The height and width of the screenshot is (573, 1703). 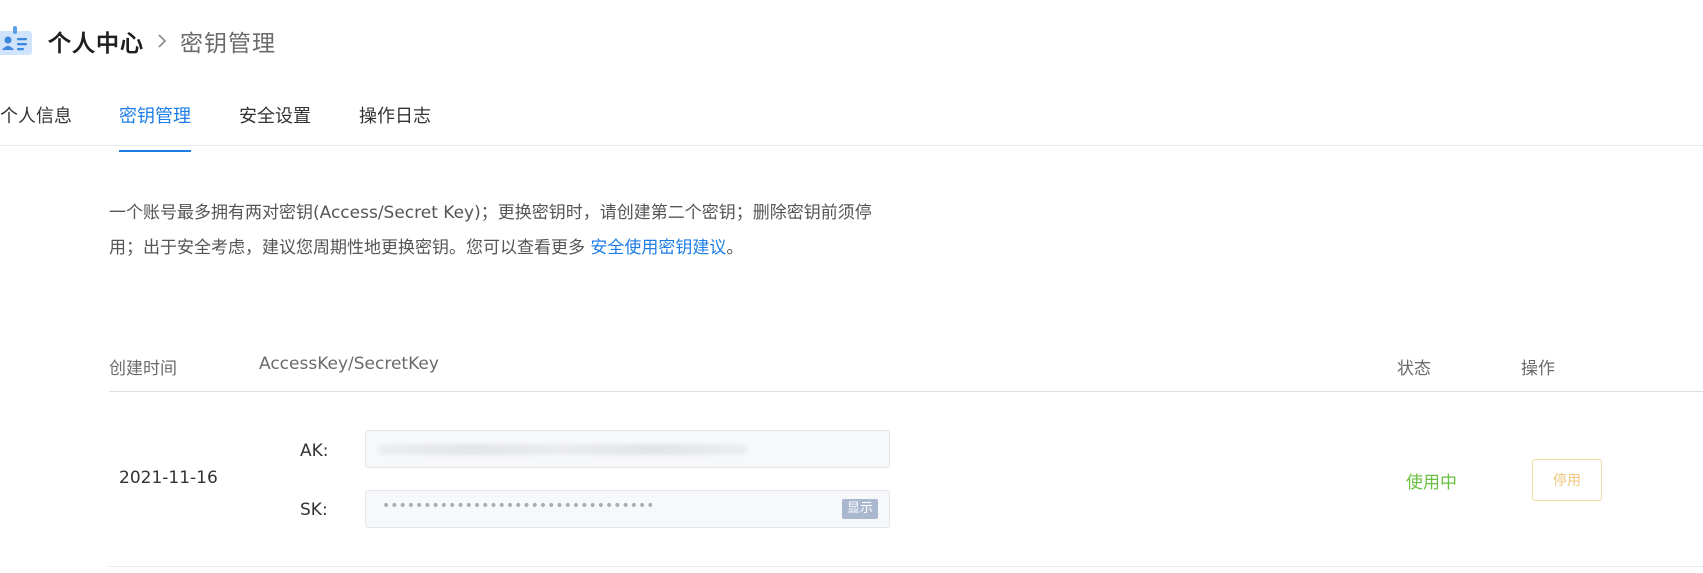 I want to click on access-key-blurred-value, so click(x=563, y=449).